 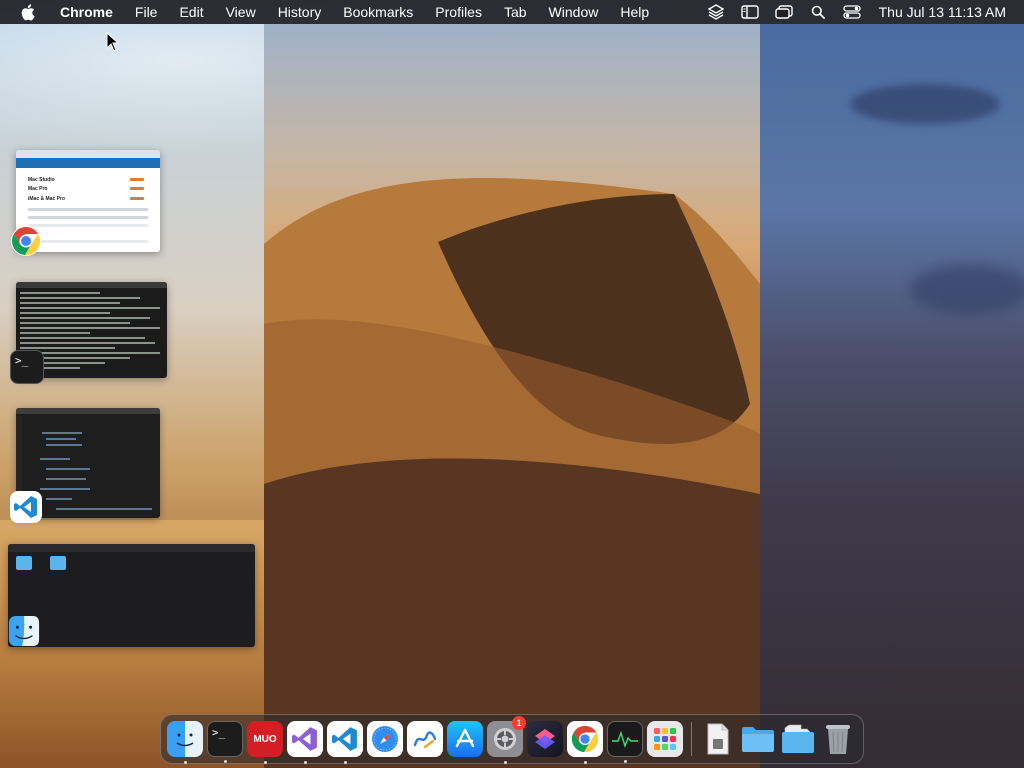 I want to click on menu-bar-clock: Thu Jul 13 11:13 AM, so click(x=942, y=12).